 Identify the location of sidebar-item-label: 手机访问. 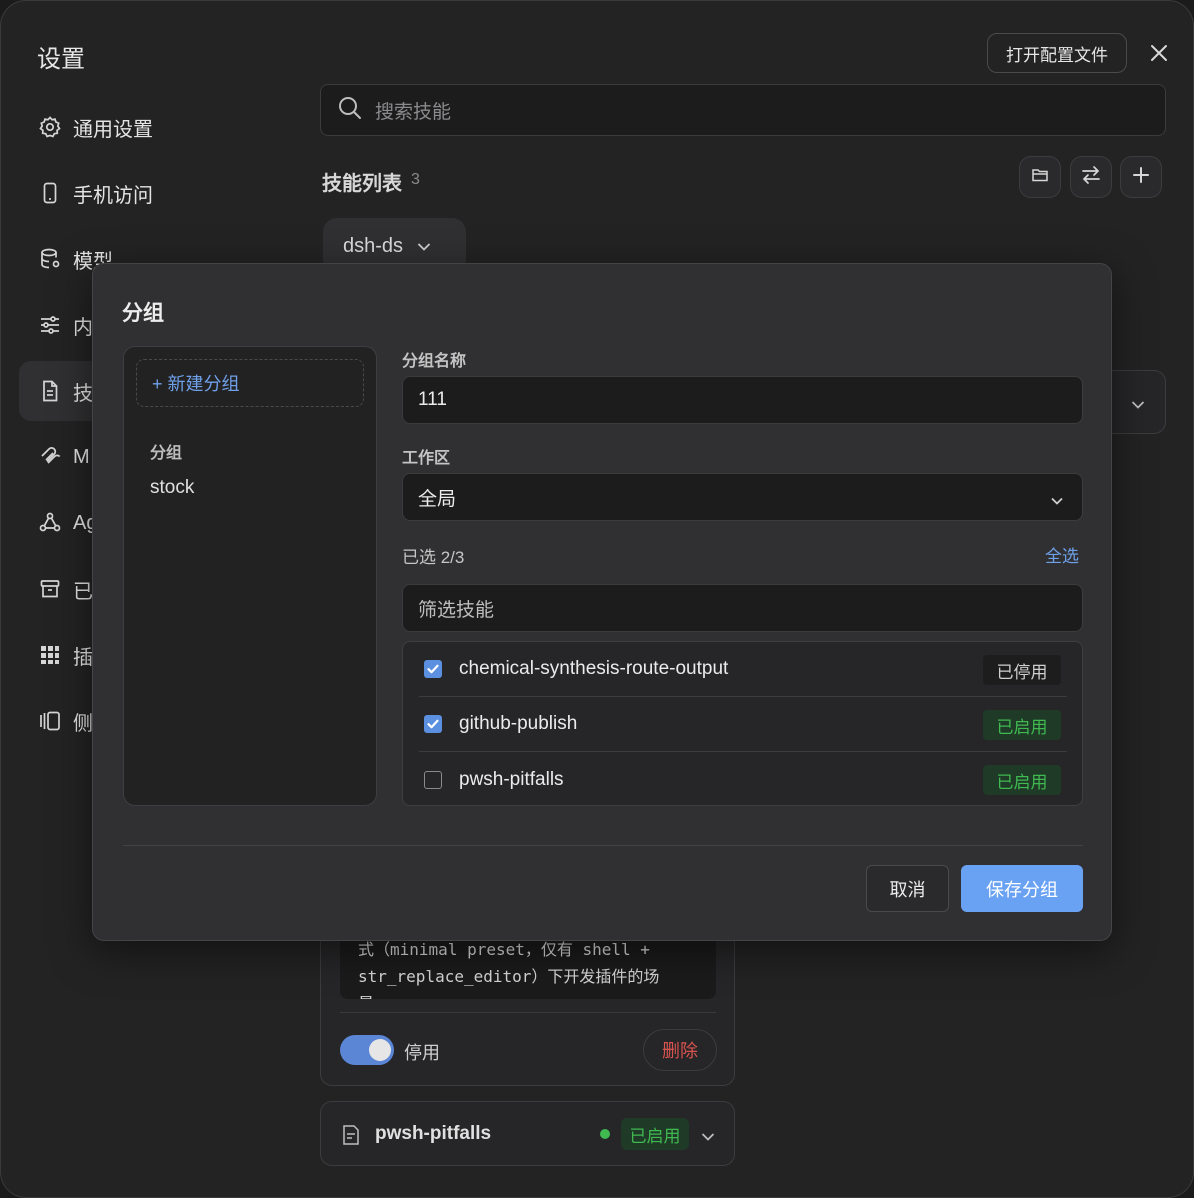
(113, 195).